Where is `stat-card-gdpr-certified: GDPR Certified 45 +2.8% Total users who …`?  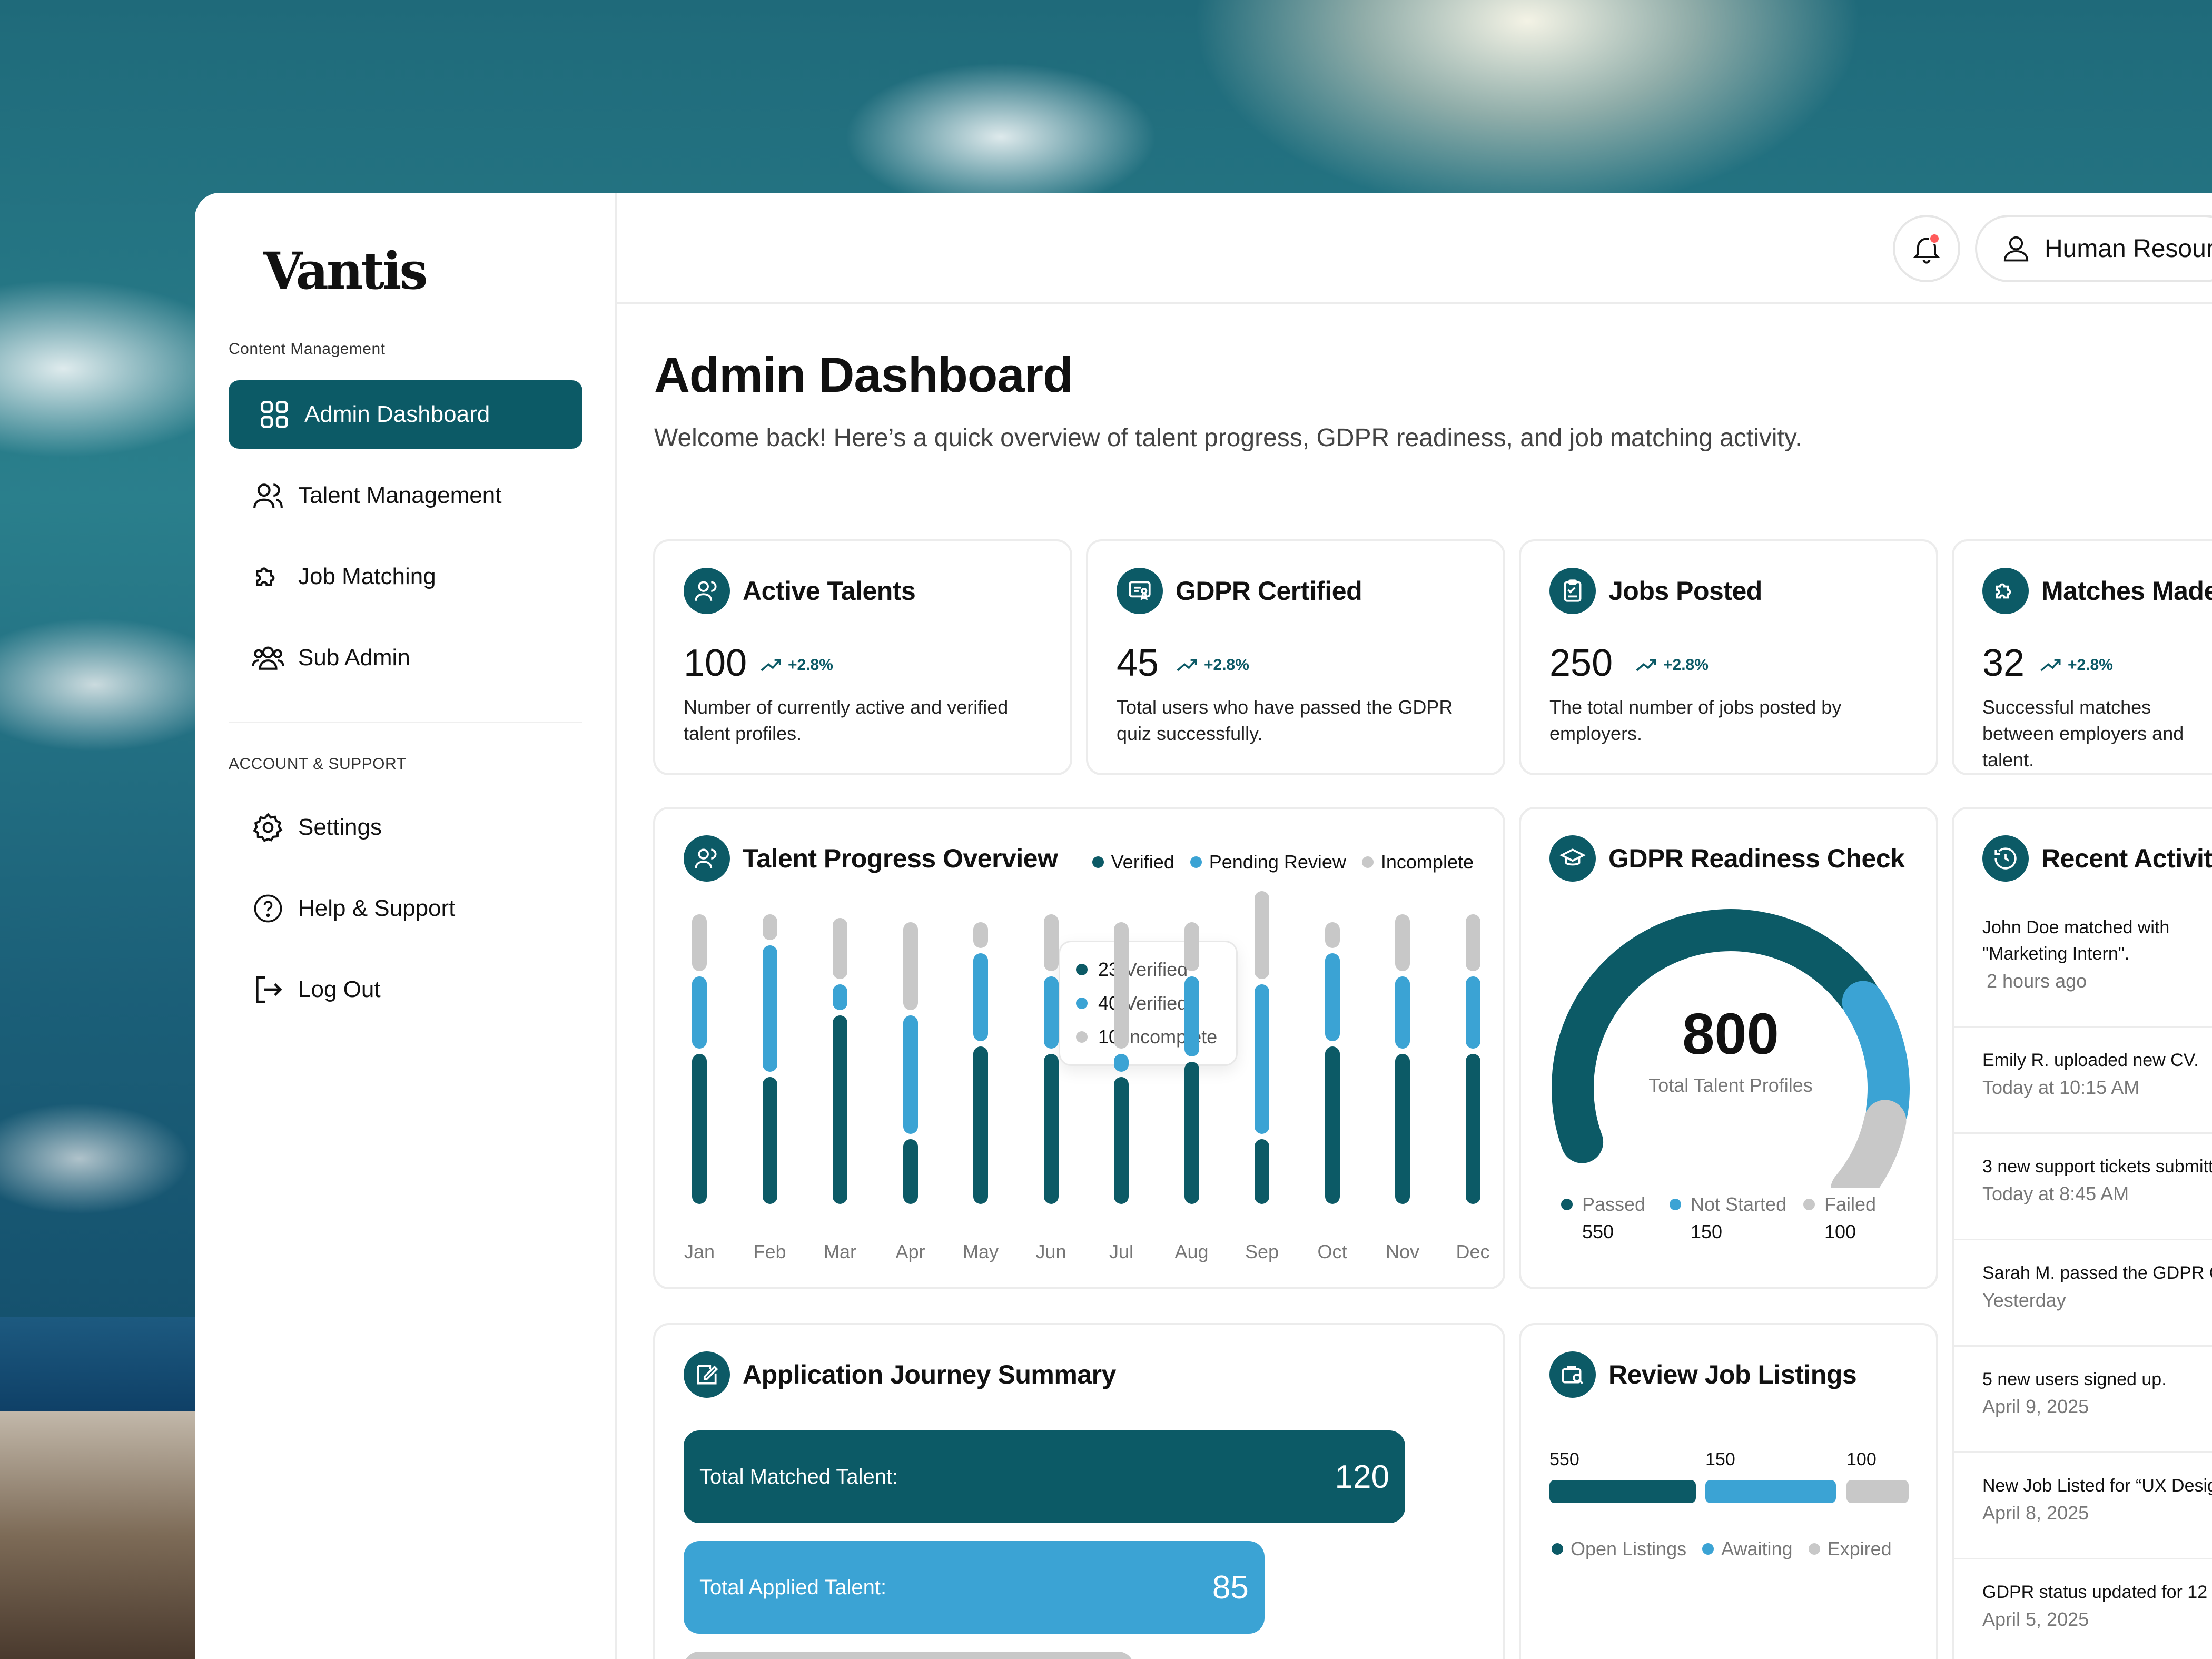 stat-card-gdpr-certified: GDPR Certified 45 +2.8% Total users who … is located at coordinates (1295, 657).